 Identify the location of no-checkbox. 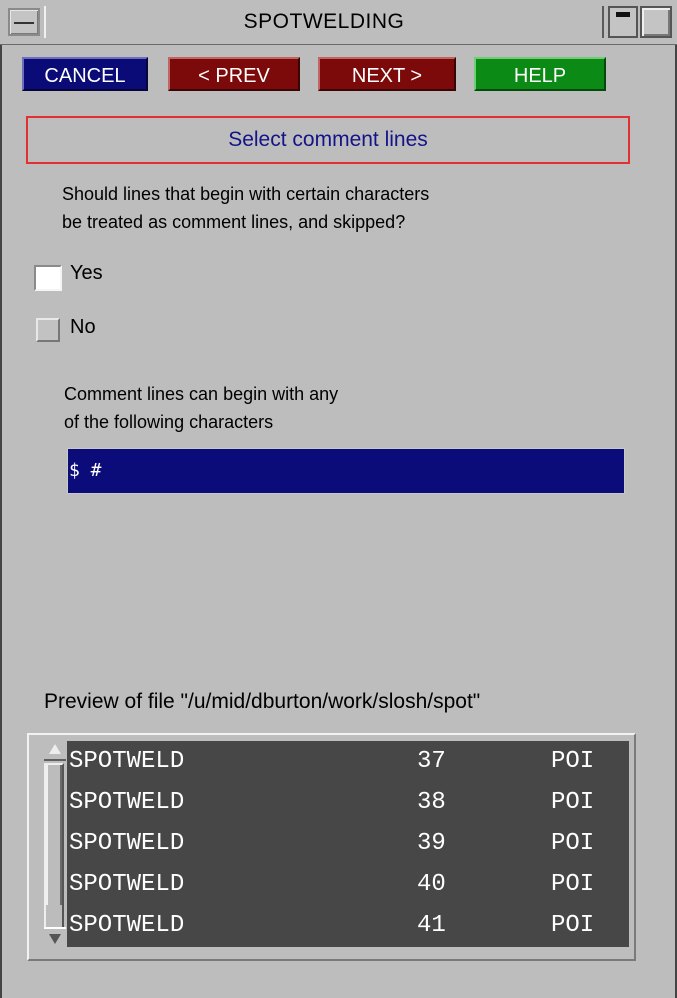
(48, 330).